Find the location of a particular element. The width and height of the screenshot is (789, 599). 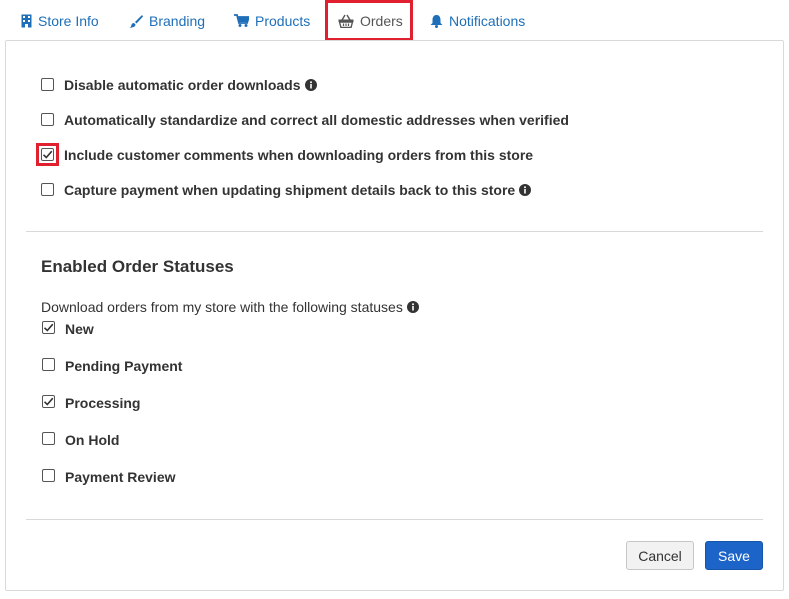

tab-notifications: Notifications is located at coordinates (477, 20).